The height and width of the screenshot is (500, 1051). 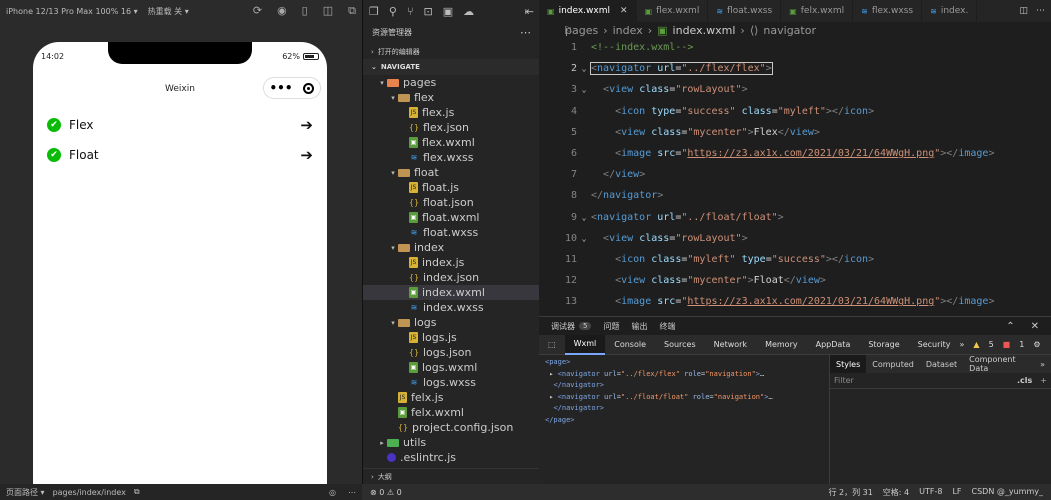 I want to click on chevron-up-icon: ⌃, so click(x=1010, y=326).